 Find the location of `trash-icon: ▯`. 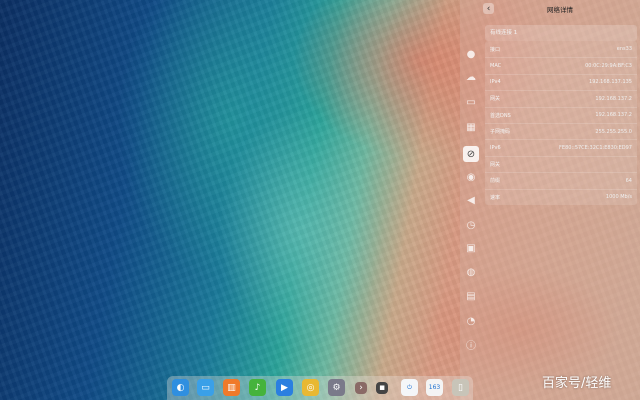

trash-icon: ▯ is located at coordinates (460, 387).